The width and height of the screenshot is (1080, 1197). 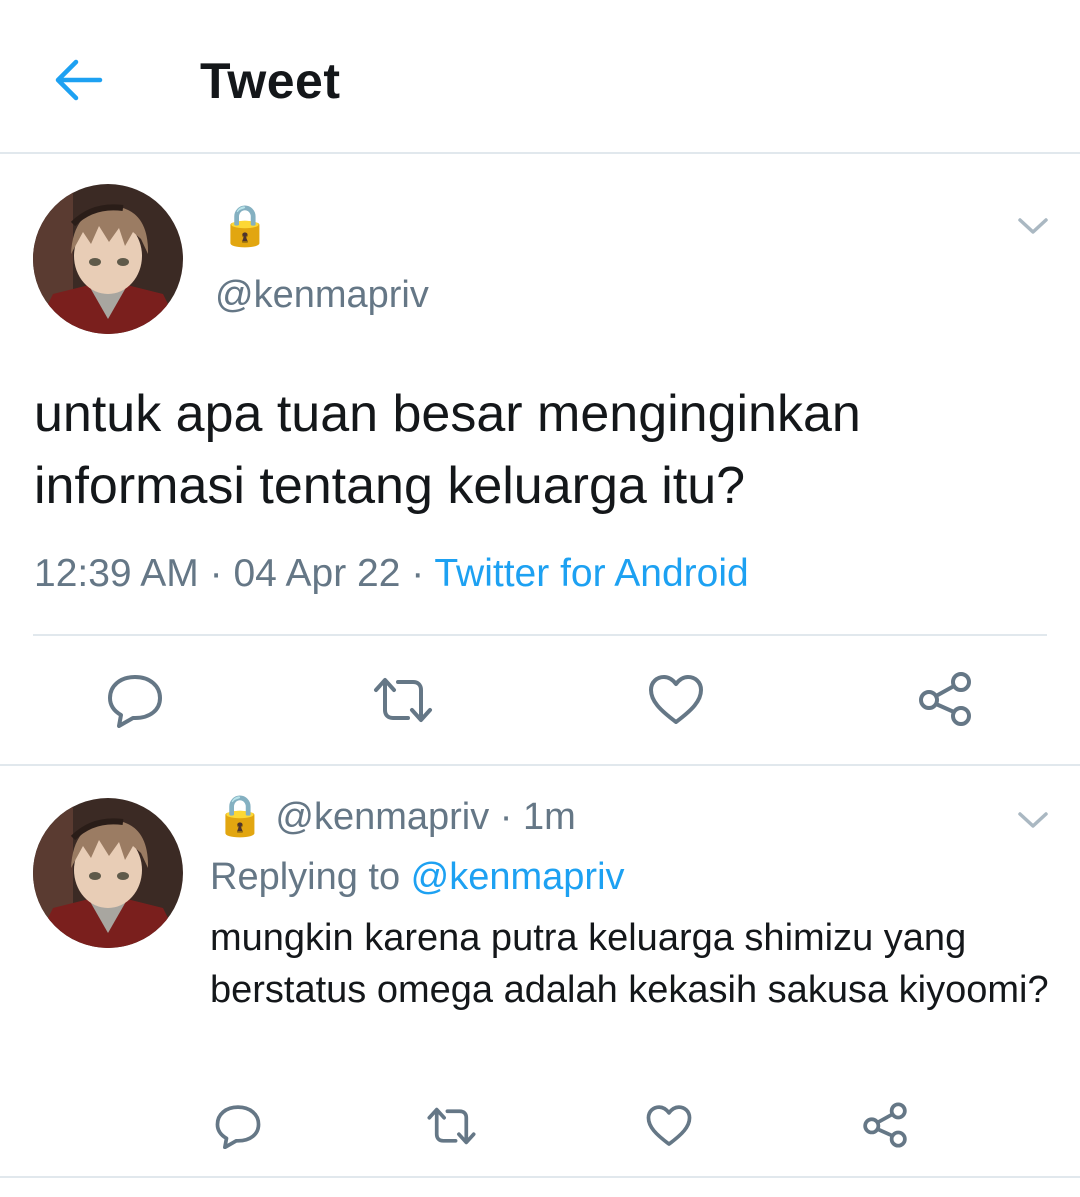 I want to click on tweet-menu-button, so click(x=1033, y=227).